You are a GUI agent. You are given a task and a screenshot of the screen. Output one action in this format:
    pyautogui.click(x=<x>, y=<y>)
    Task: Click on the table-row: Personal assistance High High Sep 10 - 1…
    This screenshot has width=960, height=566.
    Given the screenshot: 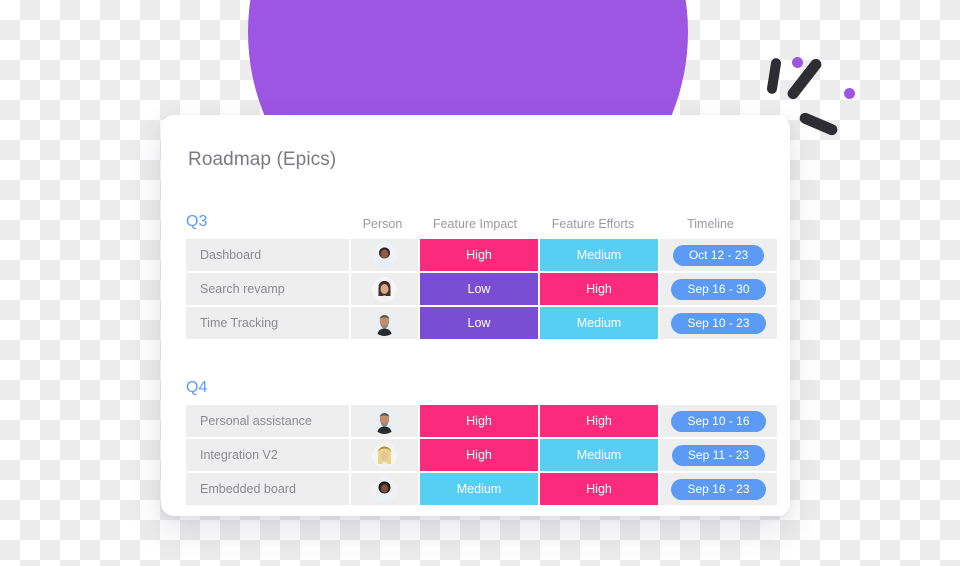 What is the action you would take?
    pyautogui.click(x=481, y=421)
    